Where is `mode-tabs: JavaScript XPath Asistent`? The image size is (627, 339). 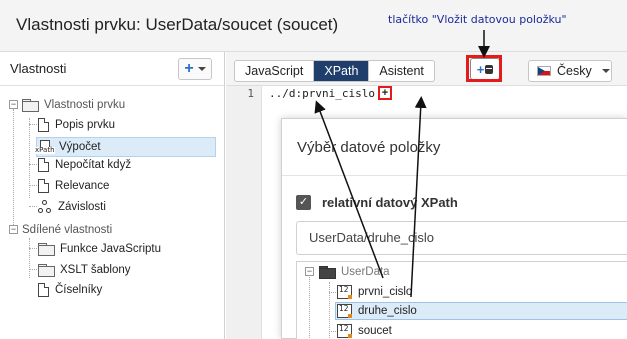
mode-tabs: JavaScript XPath Asistent is located at coordinates (334, 71).